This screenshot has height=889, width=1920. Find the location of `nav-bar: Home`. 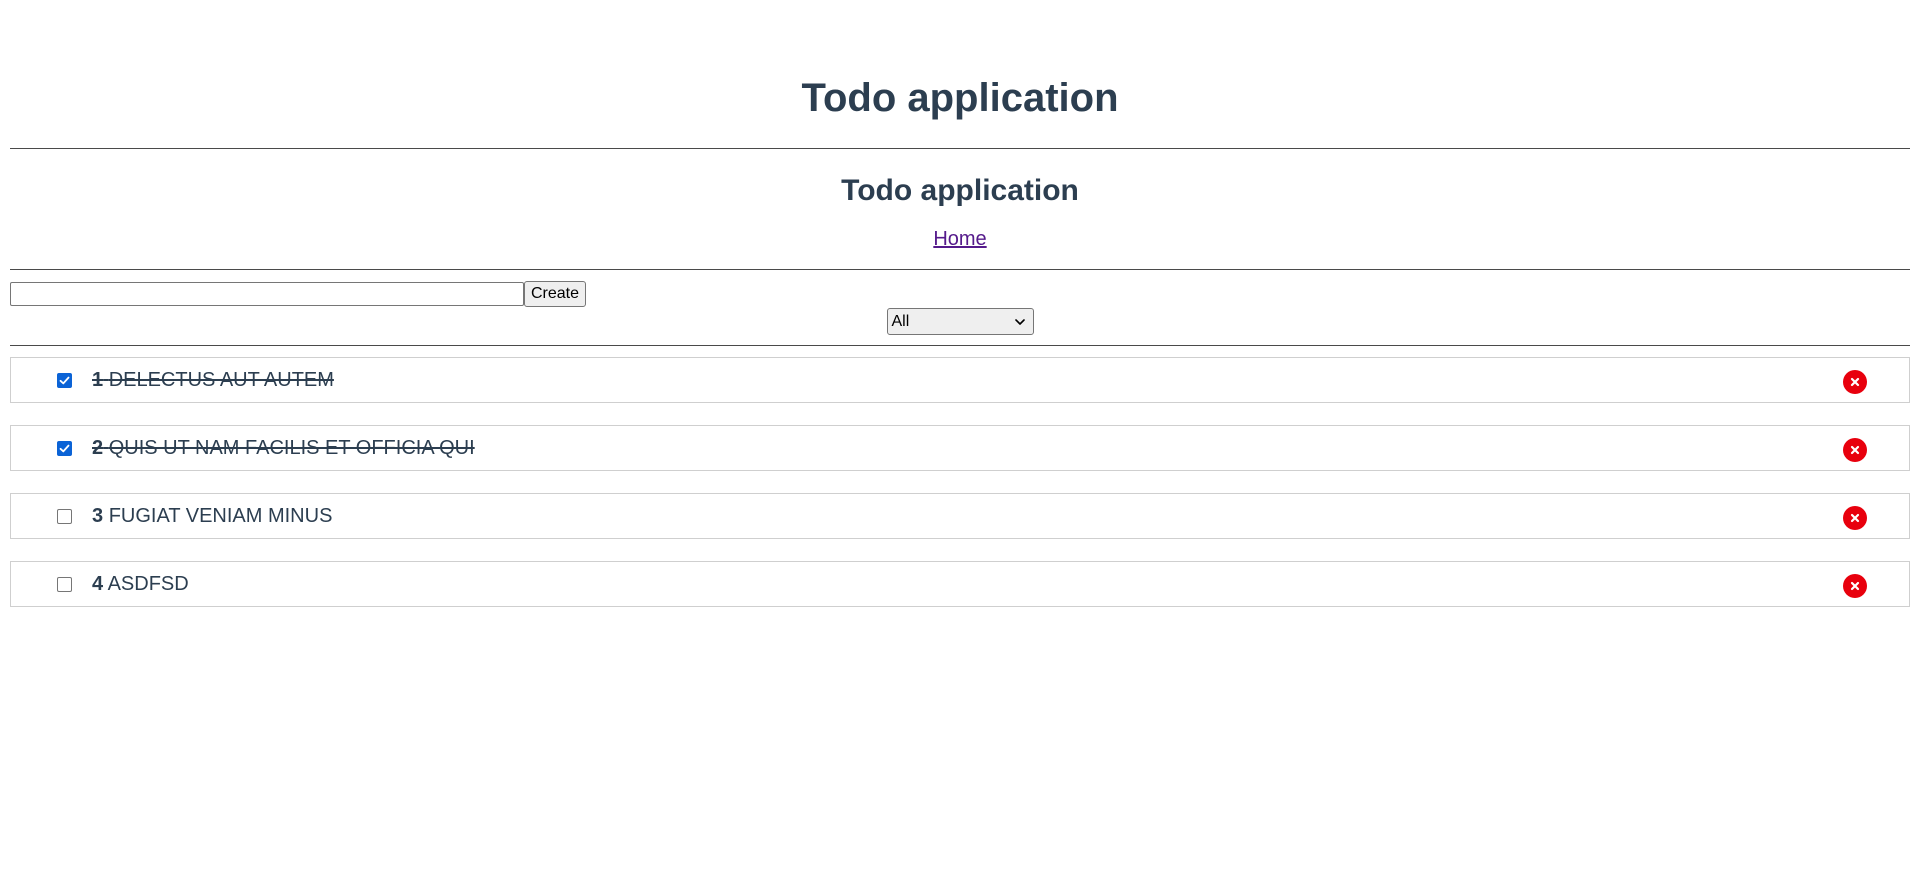

nav-bar: Home is located at coordinates (960, 239).